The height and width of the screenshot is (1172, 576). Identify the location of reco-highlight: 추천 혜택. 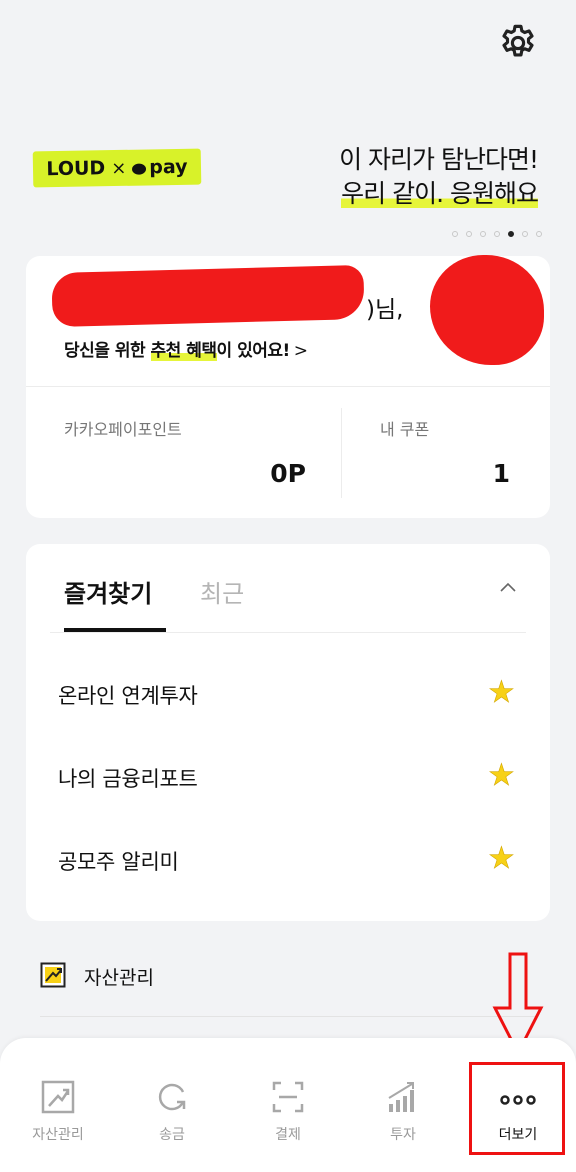
(183, 351).